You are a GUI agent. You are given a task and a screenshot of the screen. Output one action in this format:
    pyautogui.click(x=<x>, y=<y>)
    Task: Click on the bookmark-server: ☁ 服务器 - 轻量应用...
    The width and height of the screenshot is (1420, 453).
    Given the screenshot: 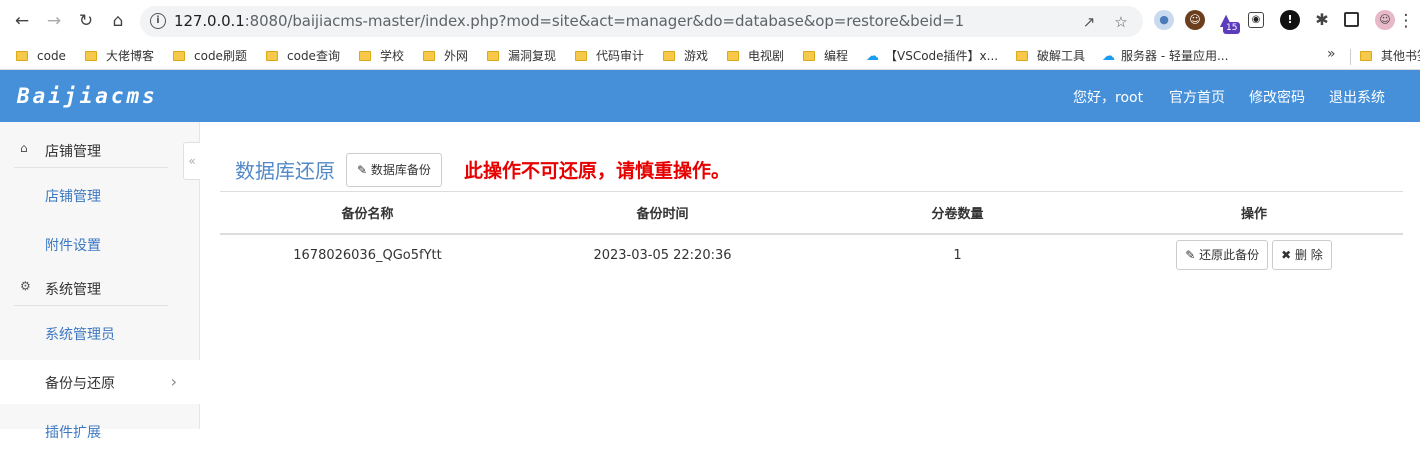 What is the action you would take?
    pyautogui.click(x=1165, y=56)
    